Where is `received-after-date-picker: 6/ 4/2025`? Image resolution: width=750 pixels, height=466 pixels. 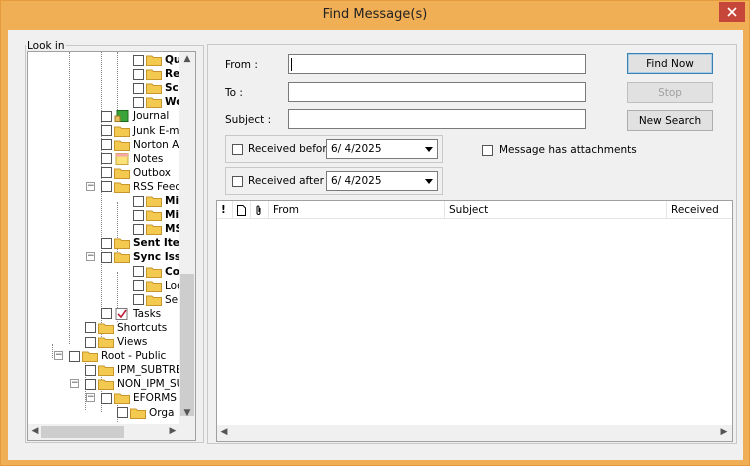
received-after-date-picker: 6/ 4/2025 is located at coordinates (382, 181).